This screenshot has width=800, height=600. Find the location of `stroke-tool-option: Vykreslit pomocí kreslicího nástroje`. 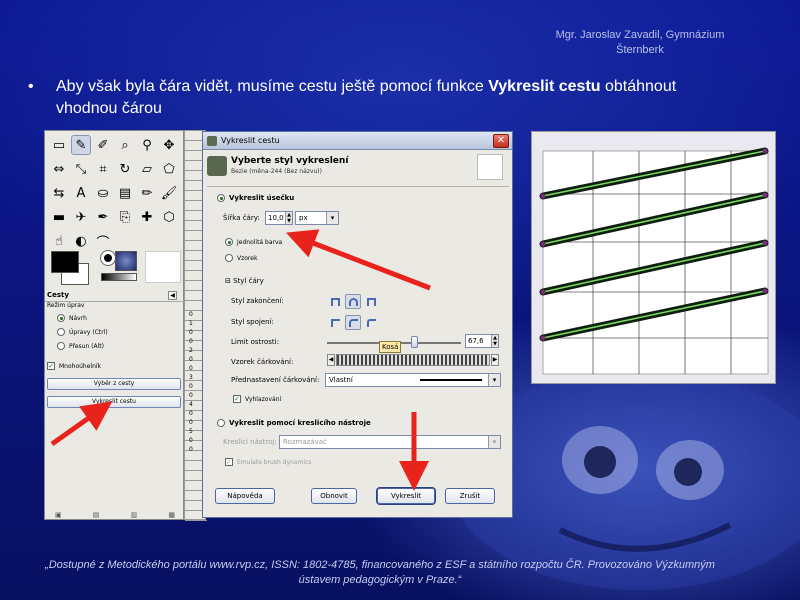

stroke-tool-option: Vykreslit pomocí kreslicího nástroje is located at coordinates (294, 423).